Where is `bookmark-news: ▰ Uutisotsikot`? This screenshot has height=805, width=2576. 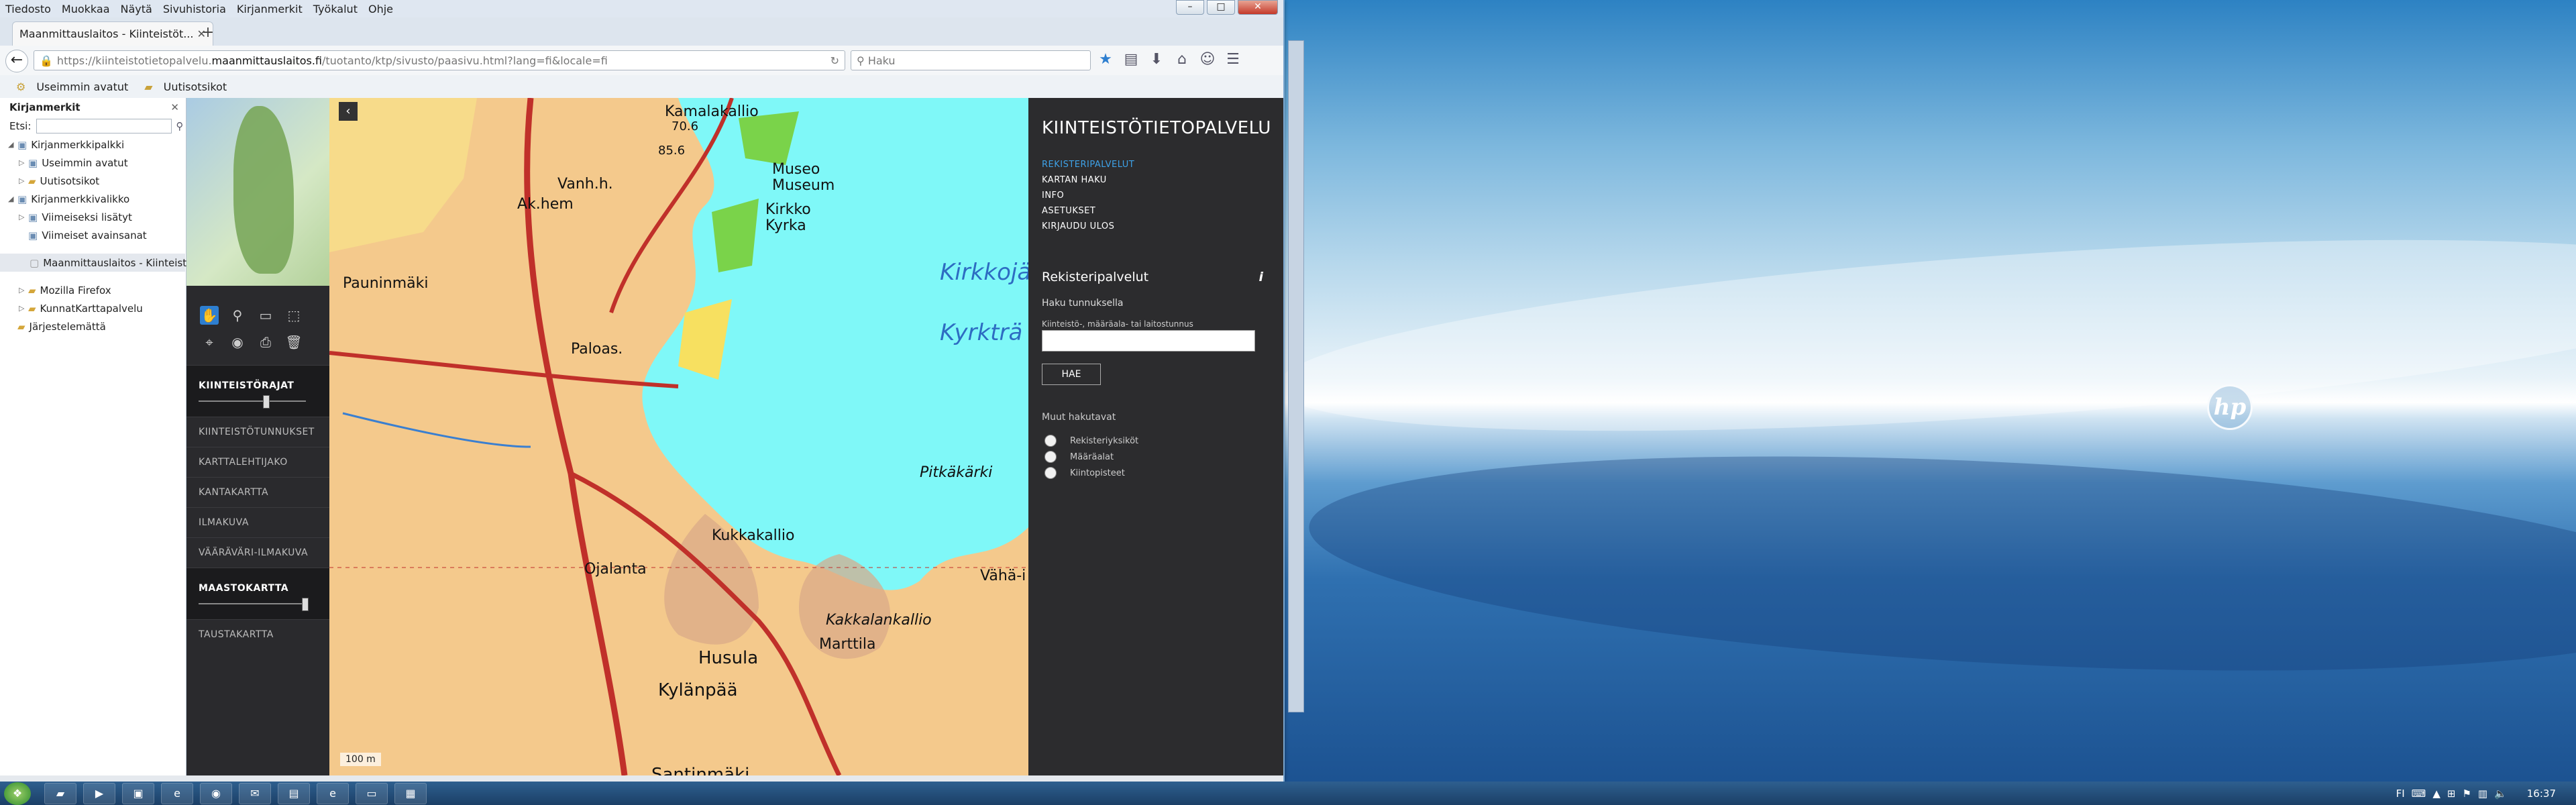
bookmark-news: ▰ Uutisotsikot is located at coordinates (181, 86).